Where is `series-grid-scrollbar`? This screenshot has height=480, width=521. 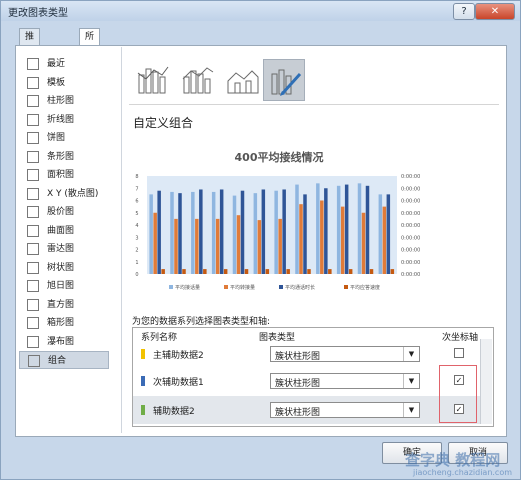
series-grid-scrollbar is located at coordinates (486, 381).